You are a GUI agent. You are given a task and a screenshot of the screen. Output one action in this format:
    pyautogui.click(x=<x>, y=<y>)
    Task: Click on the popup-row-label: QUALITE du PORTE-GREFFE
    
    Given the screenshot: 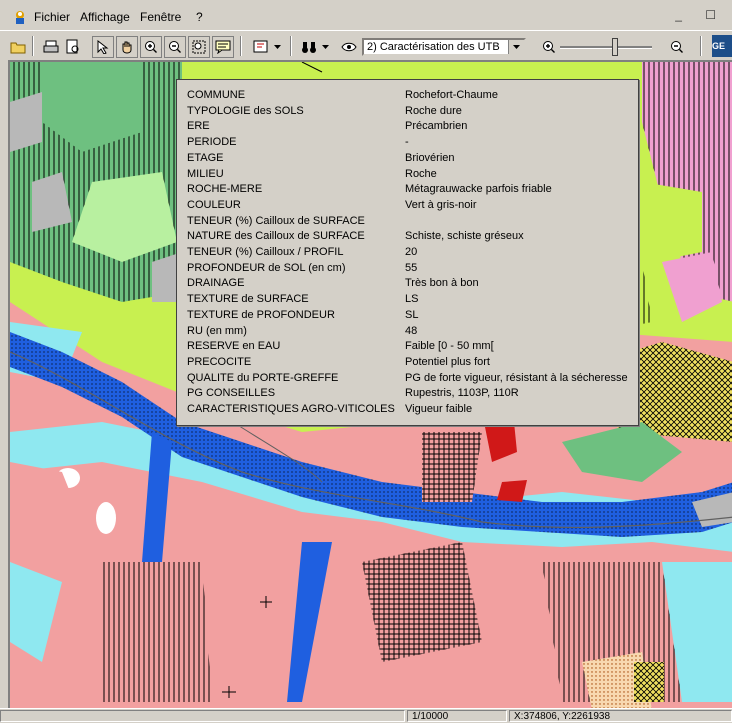 What is the action you would take?
    pyautogui.click(x=263, y=377)
    